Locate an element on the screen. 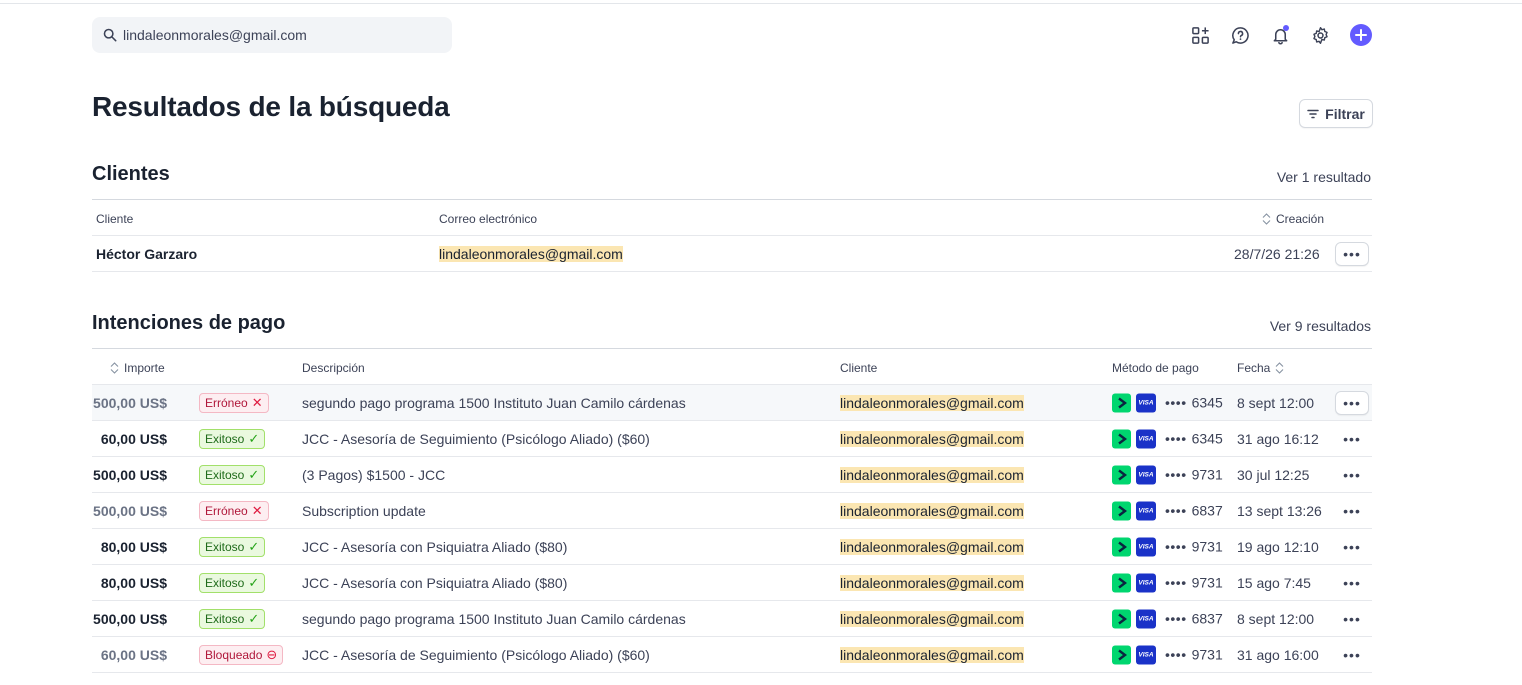 The width and height of the screenshot is (1522, 685). payment-method: VISA •••• 6837 is located at coordinates (1167, 618).